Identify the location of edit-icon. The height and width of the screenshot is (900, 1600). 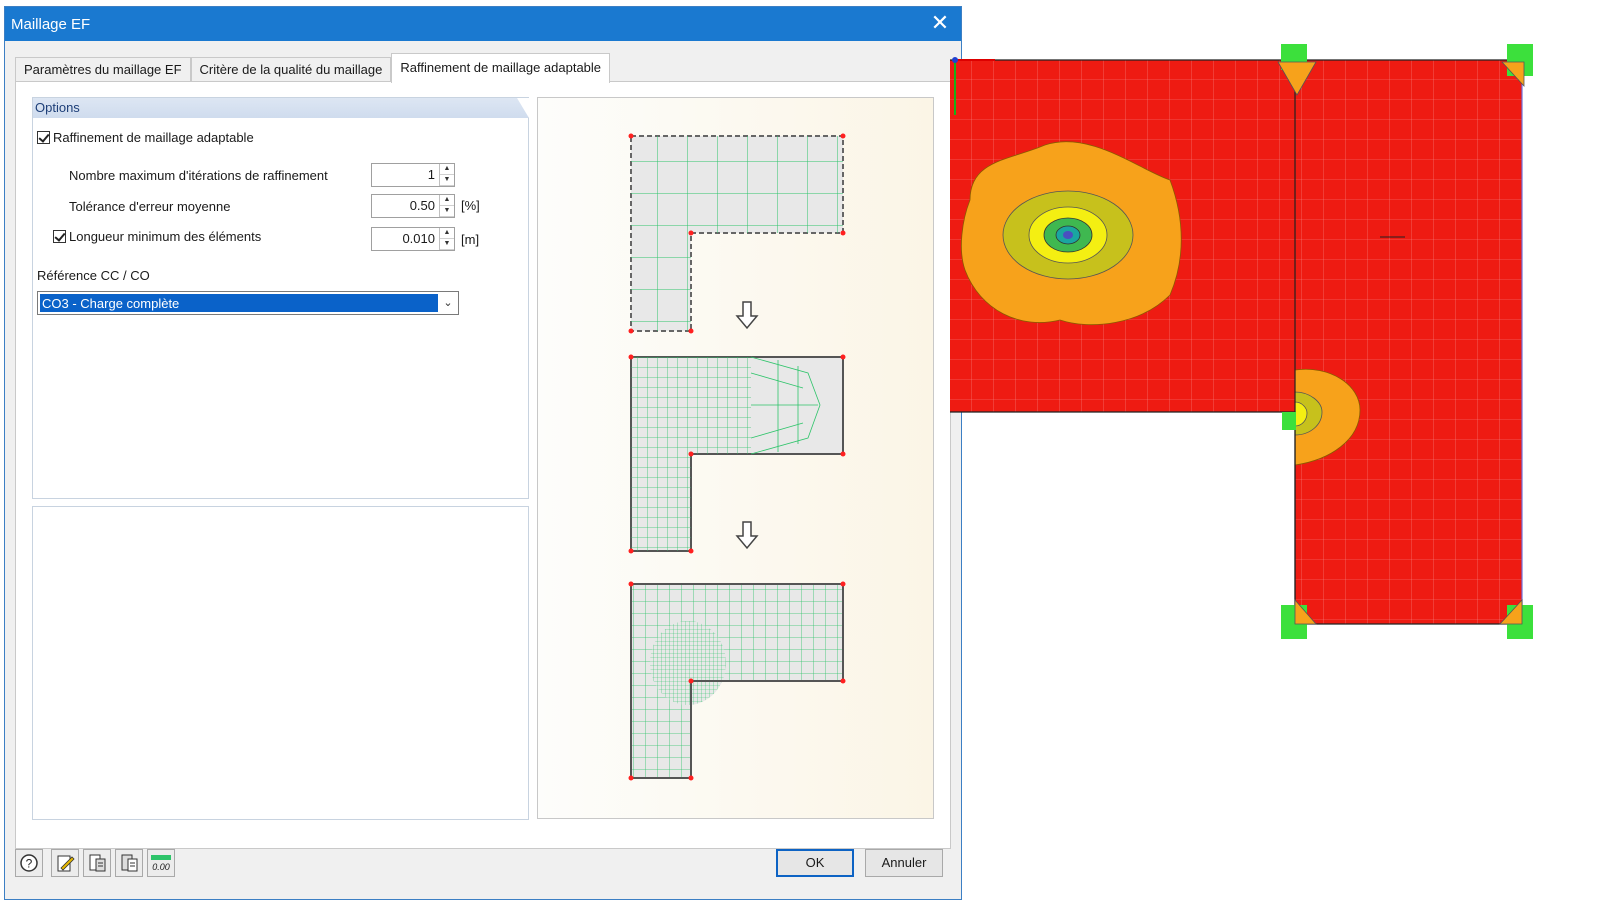
(66, 863).